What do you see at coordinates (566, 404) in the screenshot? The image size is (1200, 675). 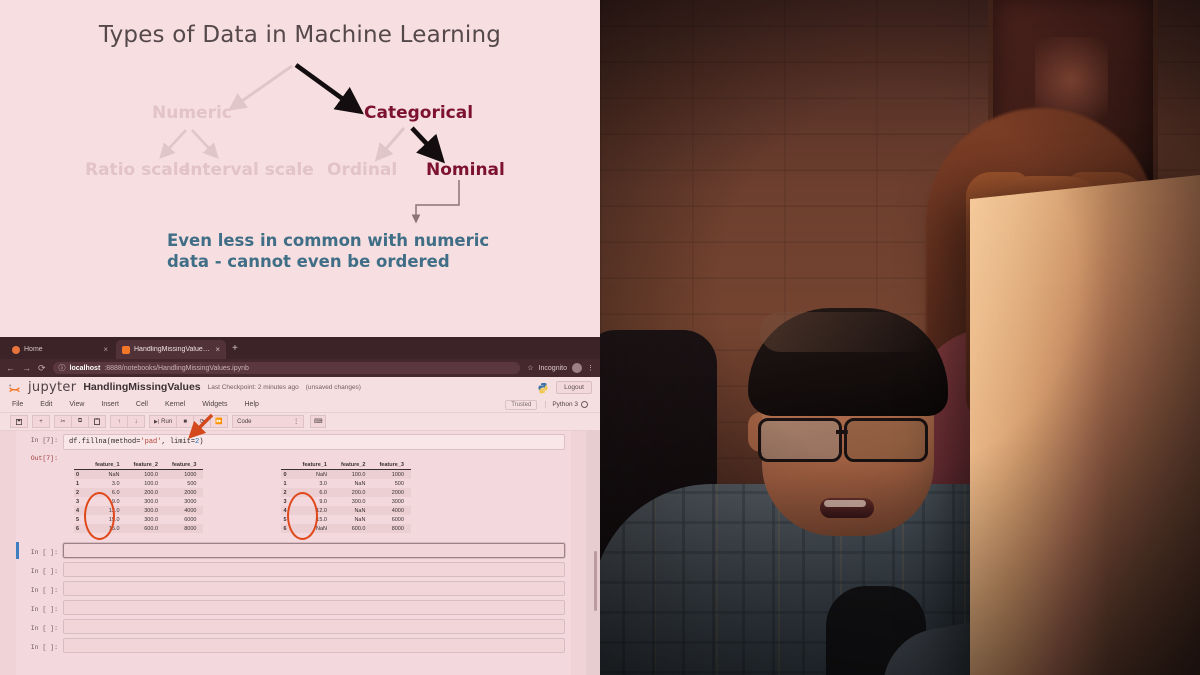 I see `kernel-indicator: Python 3` at bounding box center [566, 404].